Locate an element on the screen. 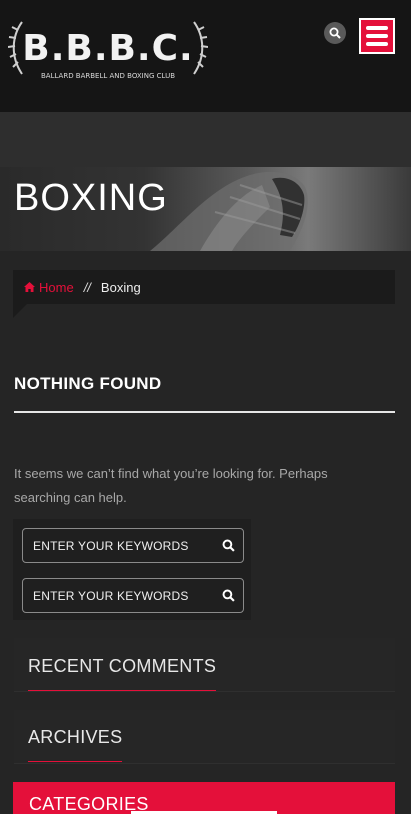 The width and height of the screenshot is (411, 814). logo-text: B.B.B.C. is located at coordinates (107, 48).